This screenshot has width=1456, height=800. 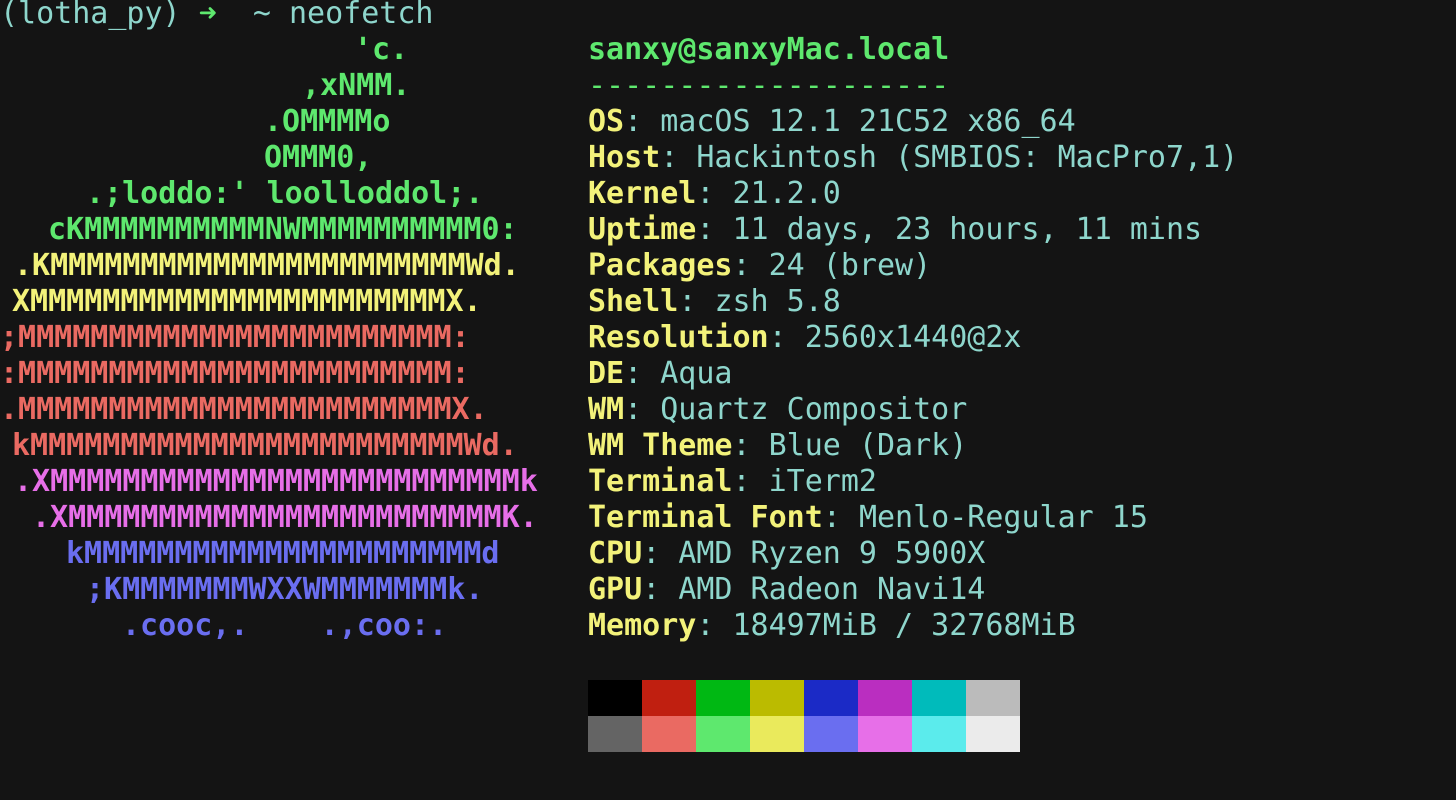 What do you see at coordinates (660, 445) in the screenshot?
I see `info-key: WM Theme` at bounding box center [660, 445].